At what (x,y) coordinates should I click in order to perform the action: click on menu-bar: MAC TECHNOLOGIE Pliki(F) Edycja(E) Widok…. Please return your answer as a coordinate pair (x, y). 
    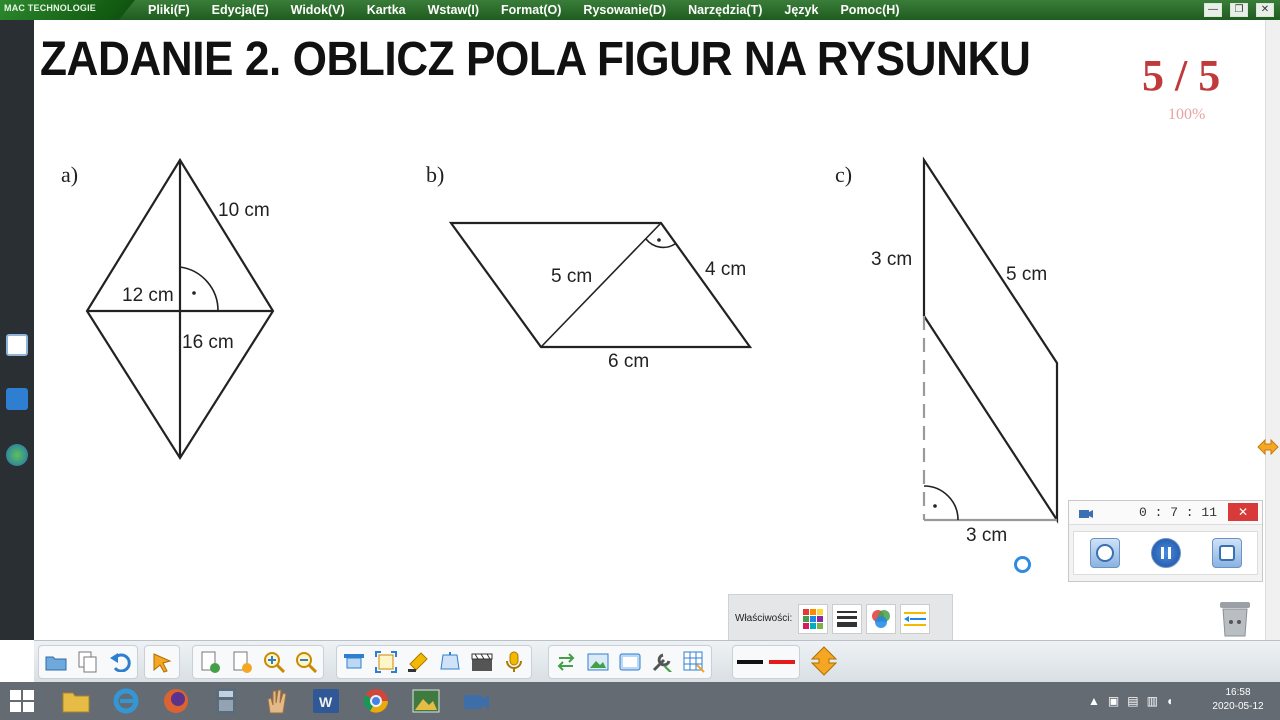
    Looking at the image, I should click on (640, 10).